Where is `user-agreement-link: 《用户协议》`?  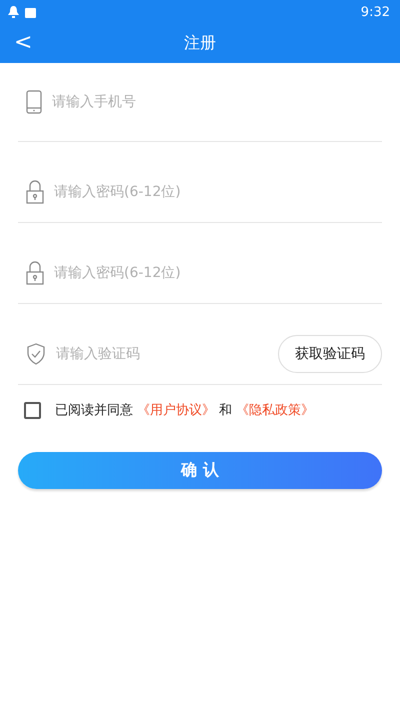
user-agreement-link: 《用户协议》 is located at coordinates (176, 410).